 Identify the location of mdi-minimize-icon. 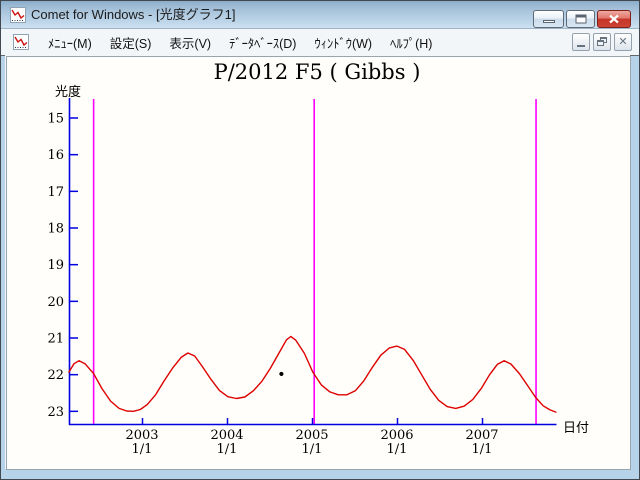
(581, 46).